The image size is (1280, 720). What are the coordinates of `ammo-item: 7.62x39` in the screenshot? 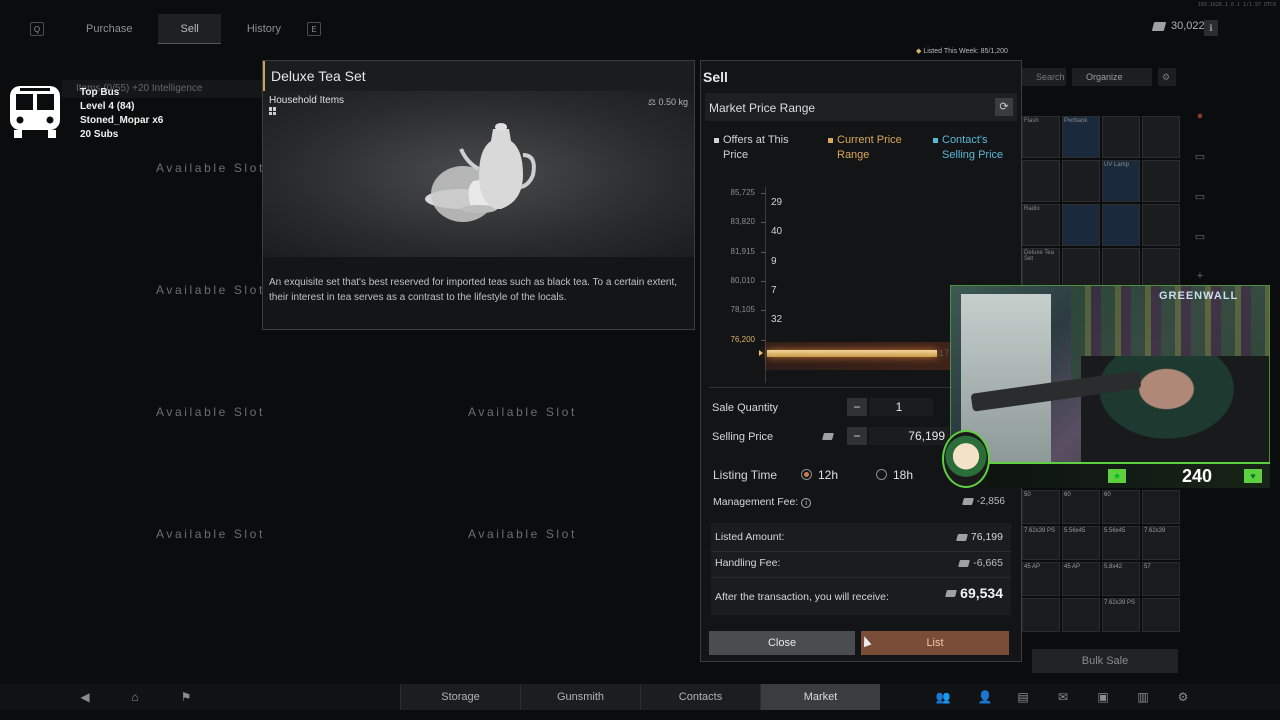 It's located at (1161, 543).